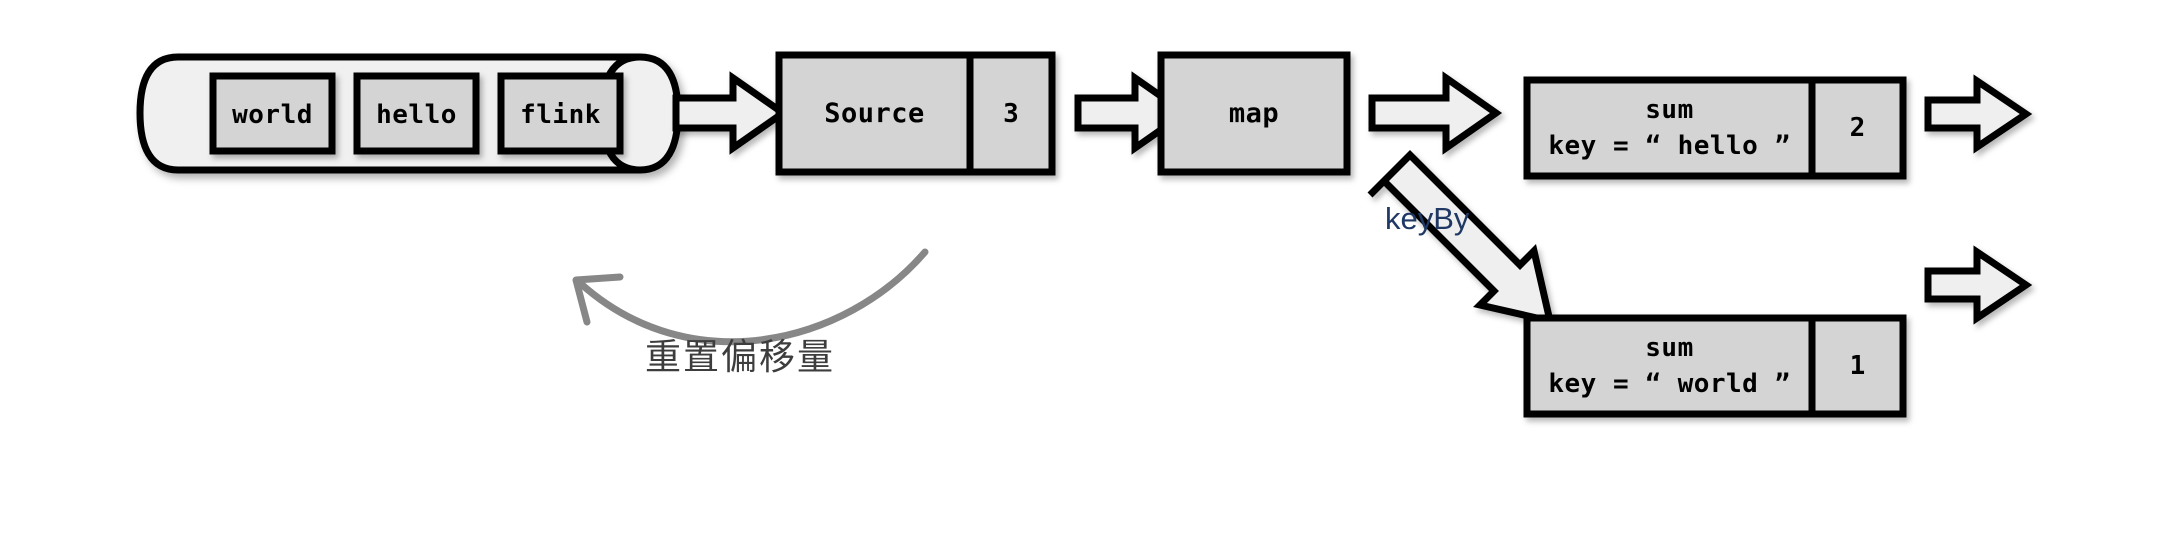  Describe the element at coordinates (1011, 114) in the screenshot. I see `operator-count-source: 3` at that location.